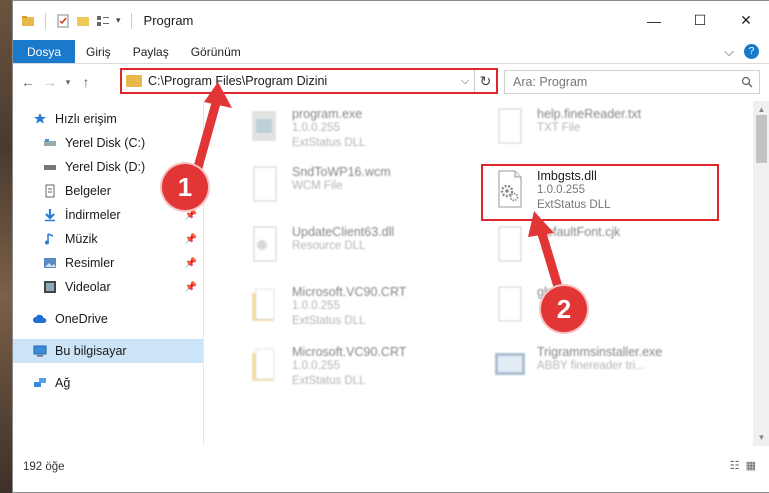  I want to click on sidebar-item-label: Ağ, so click(63, 383).